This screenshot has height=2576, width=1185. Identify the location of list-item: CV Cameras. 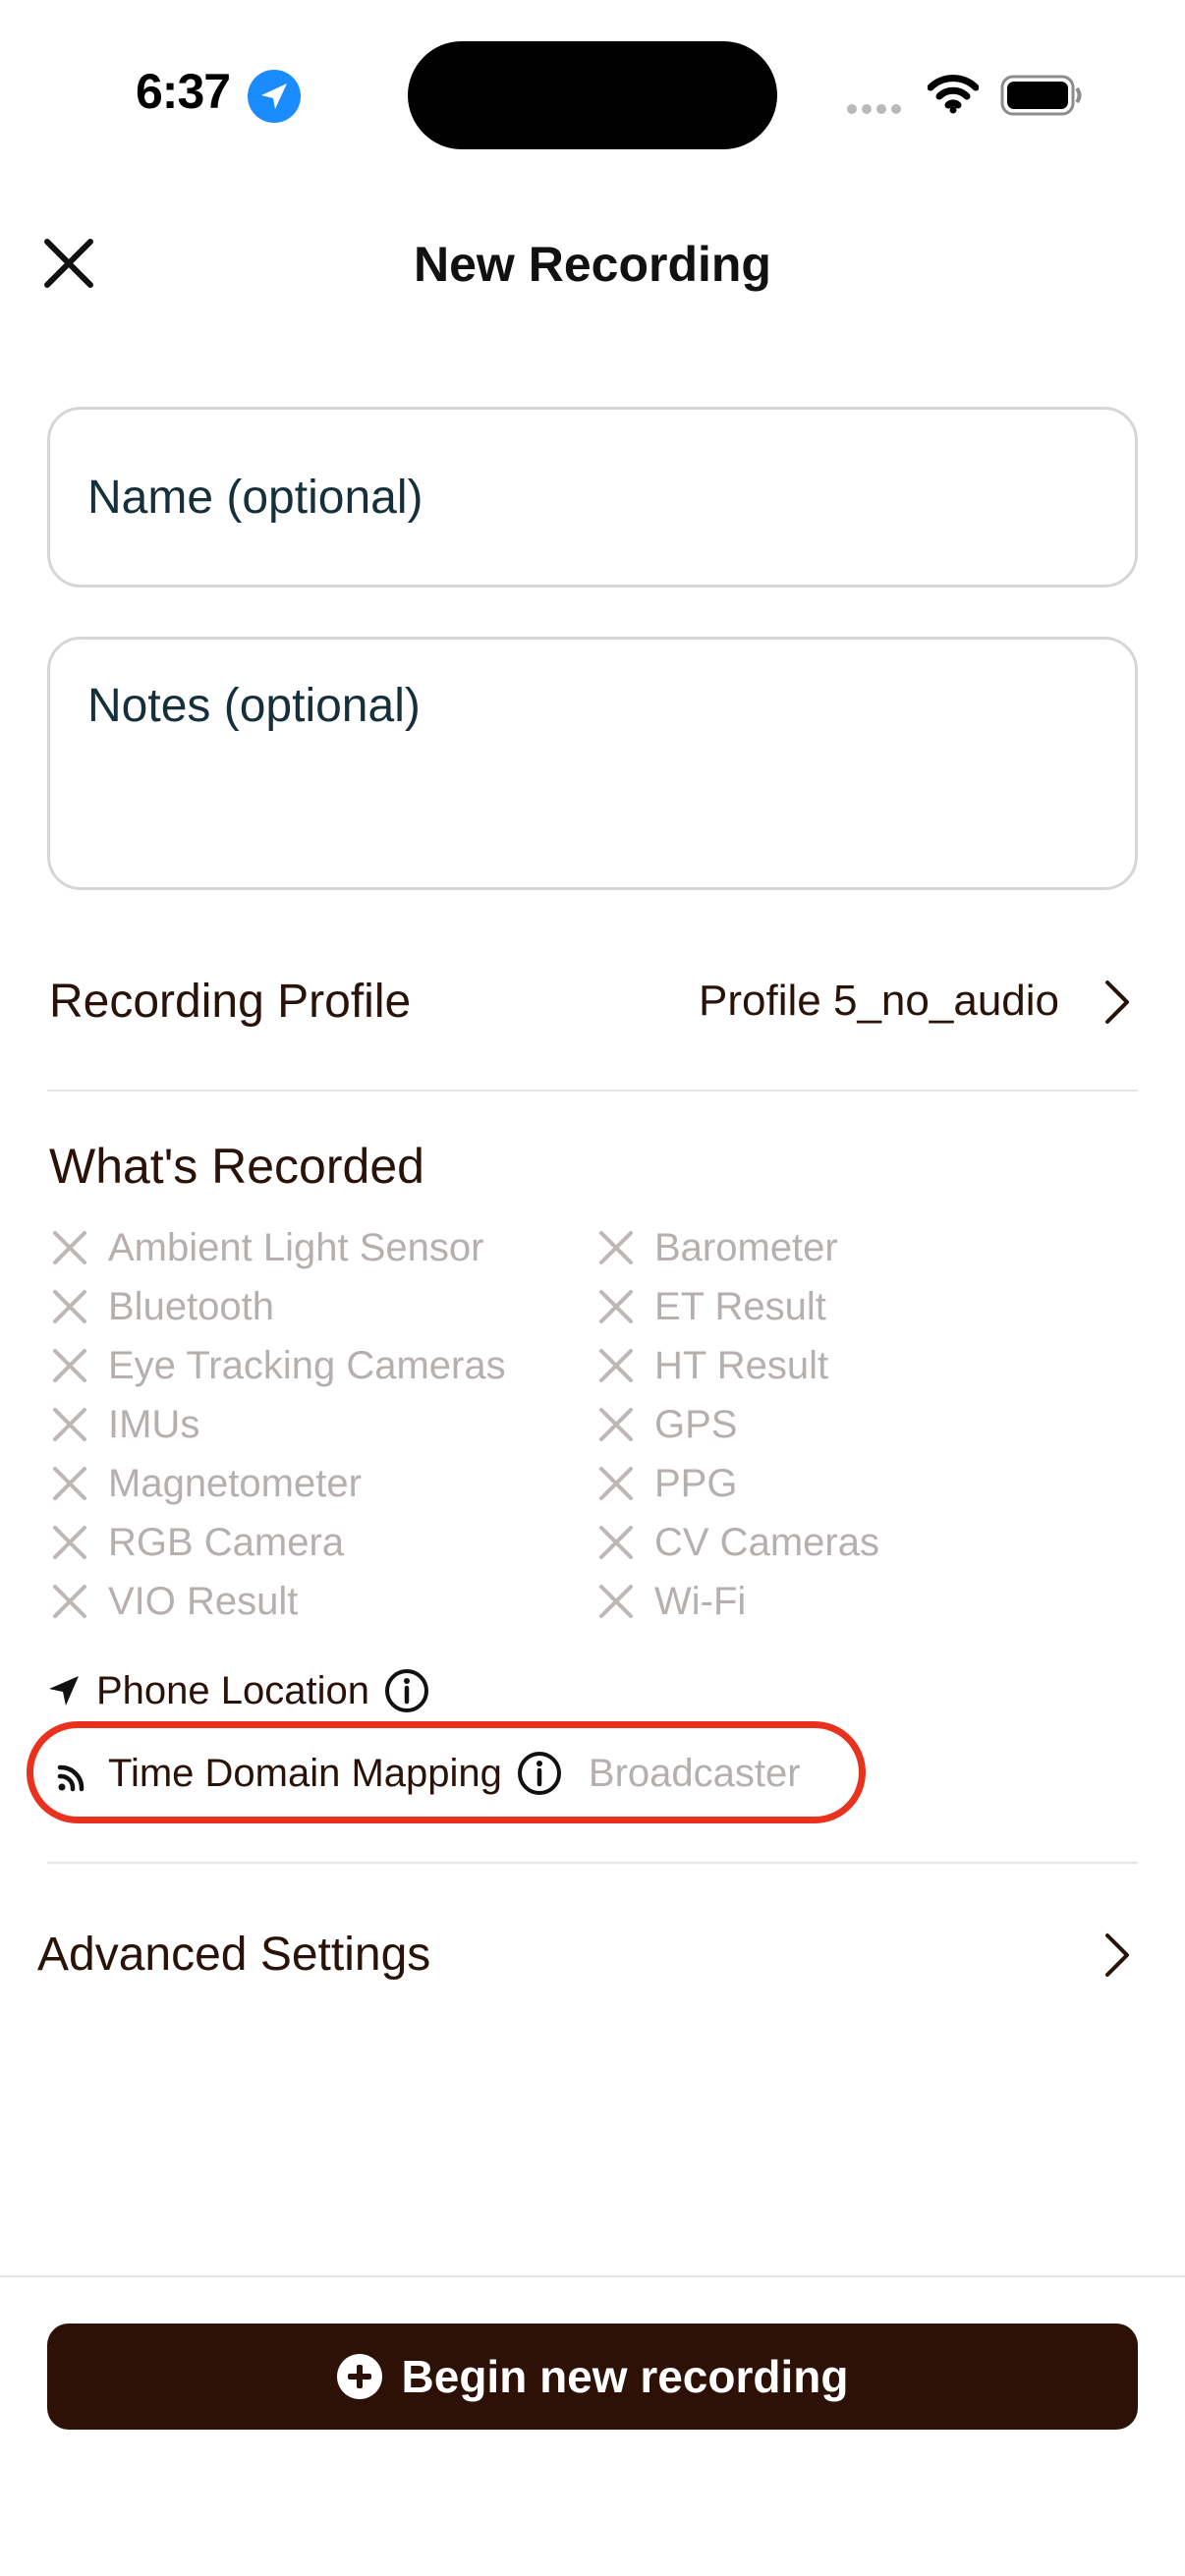
(737, 1542).